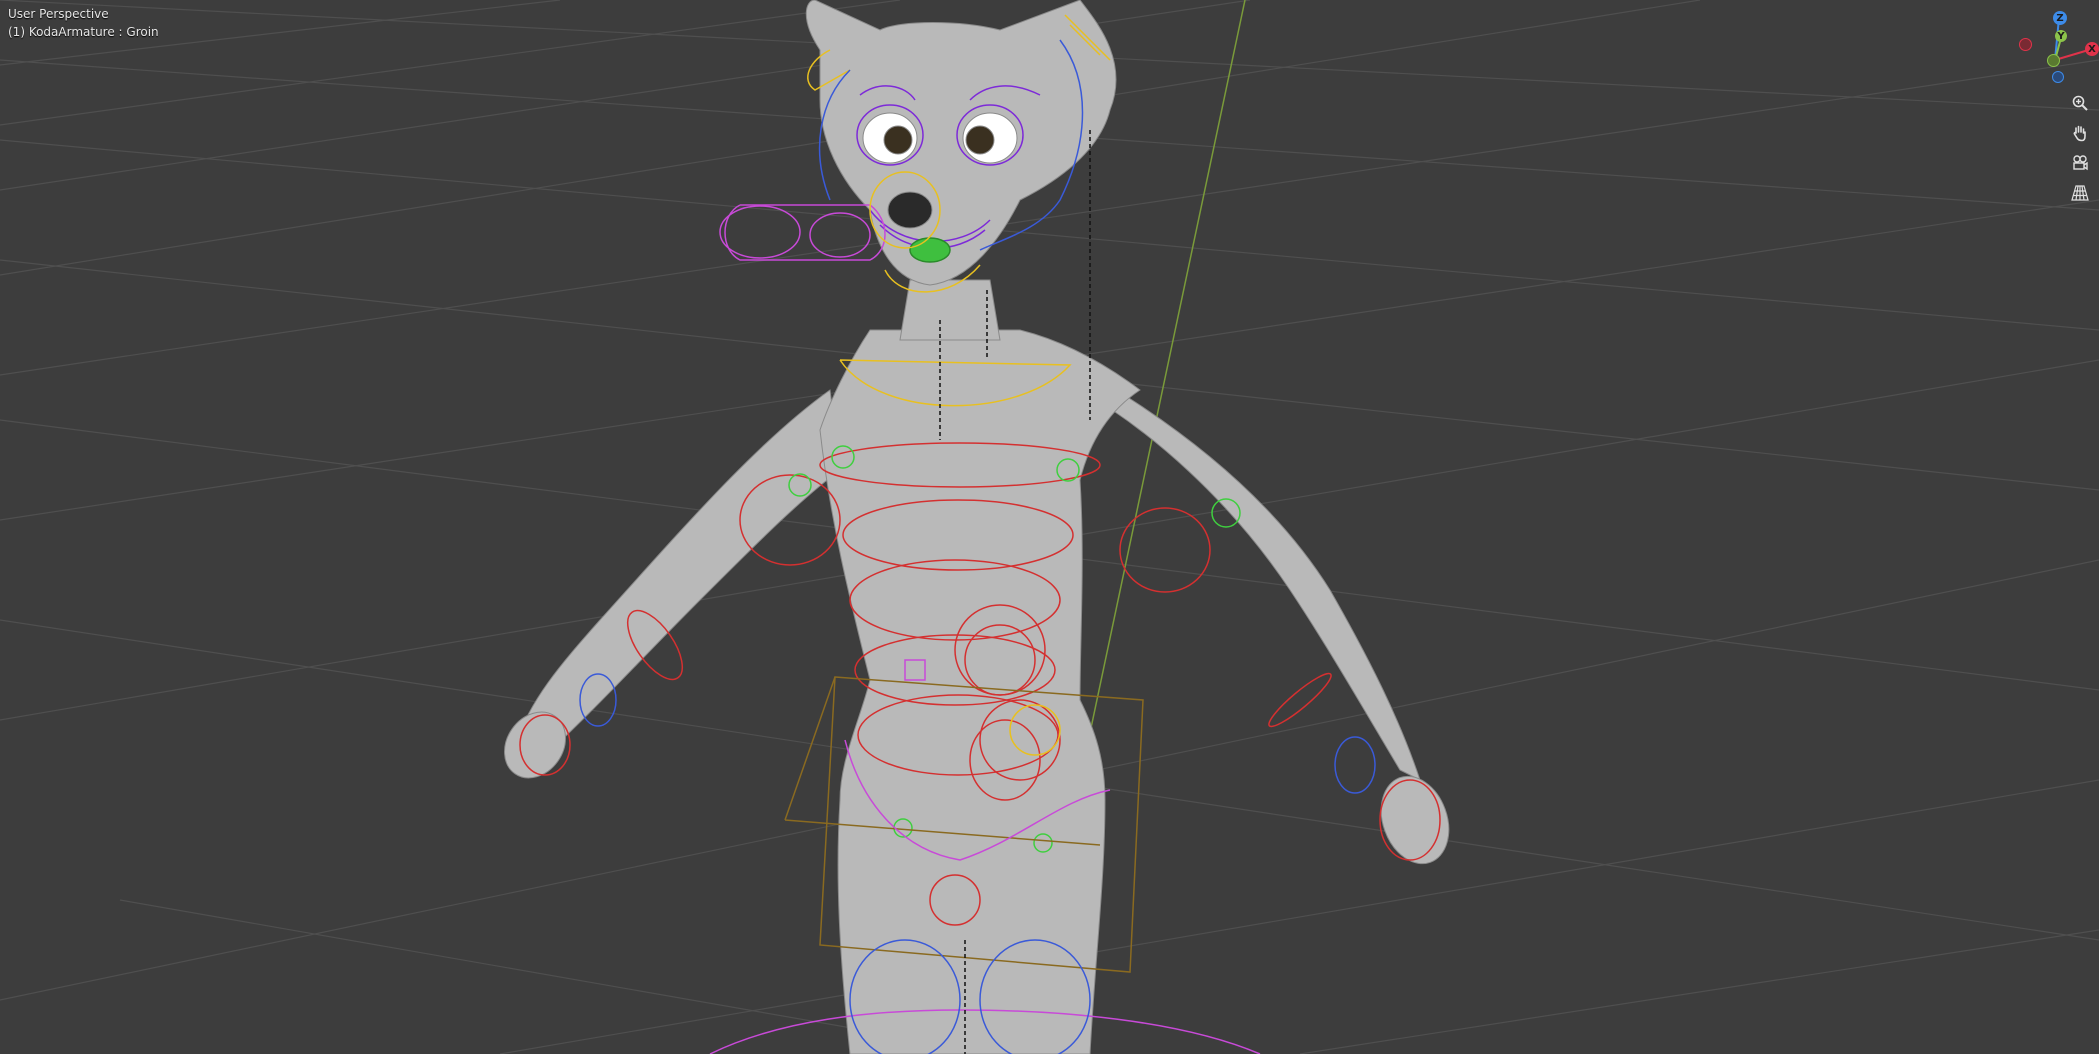  What do you see at coordinates (83, 32) in the screenshot?
I see `active-object-label: (1) KodaArmature : Groin` at bounding box center [83, 32].